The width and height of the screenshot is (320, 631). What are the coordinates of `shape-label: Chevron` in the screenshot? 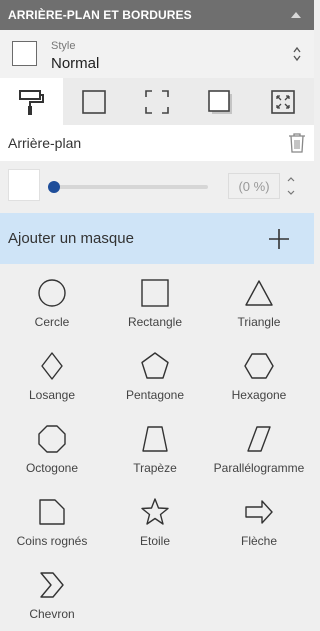 It's located at (52, 614).